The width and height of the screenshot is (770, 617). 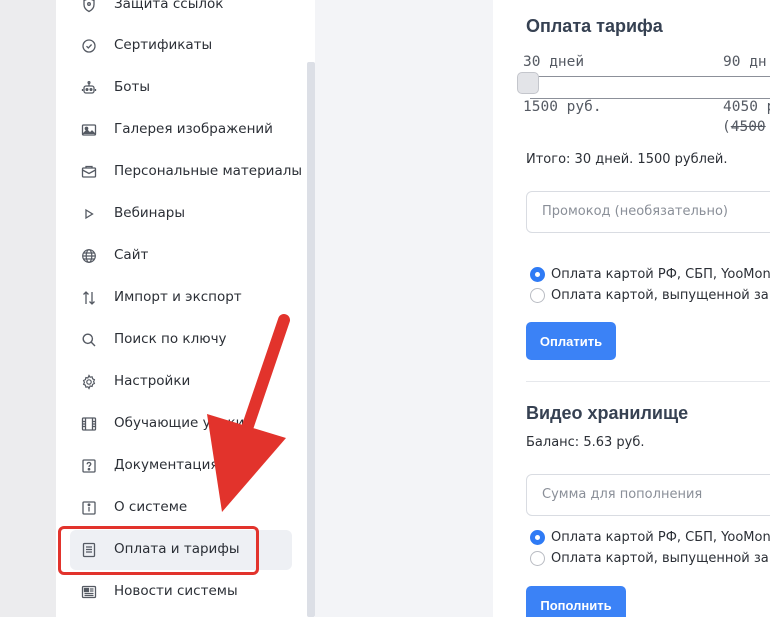 I want to click on sidebar-item-label: Вебинары, so click(x=149, y=213).